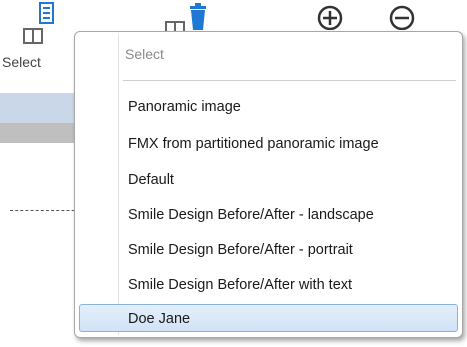  I want to click on zoom-in-icon, so click(330, 18).